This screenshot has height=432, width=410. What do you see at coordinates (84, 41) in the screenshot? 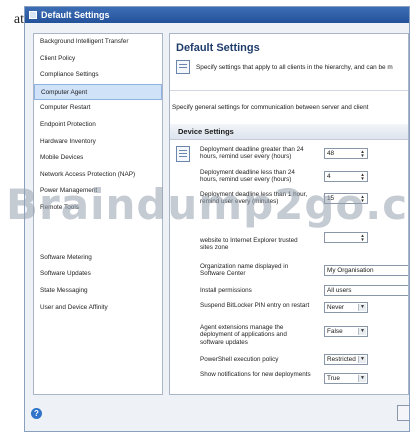
I see `sidebar-item-label: Background Intelligent Transfer` at bounding box center [84, 41].